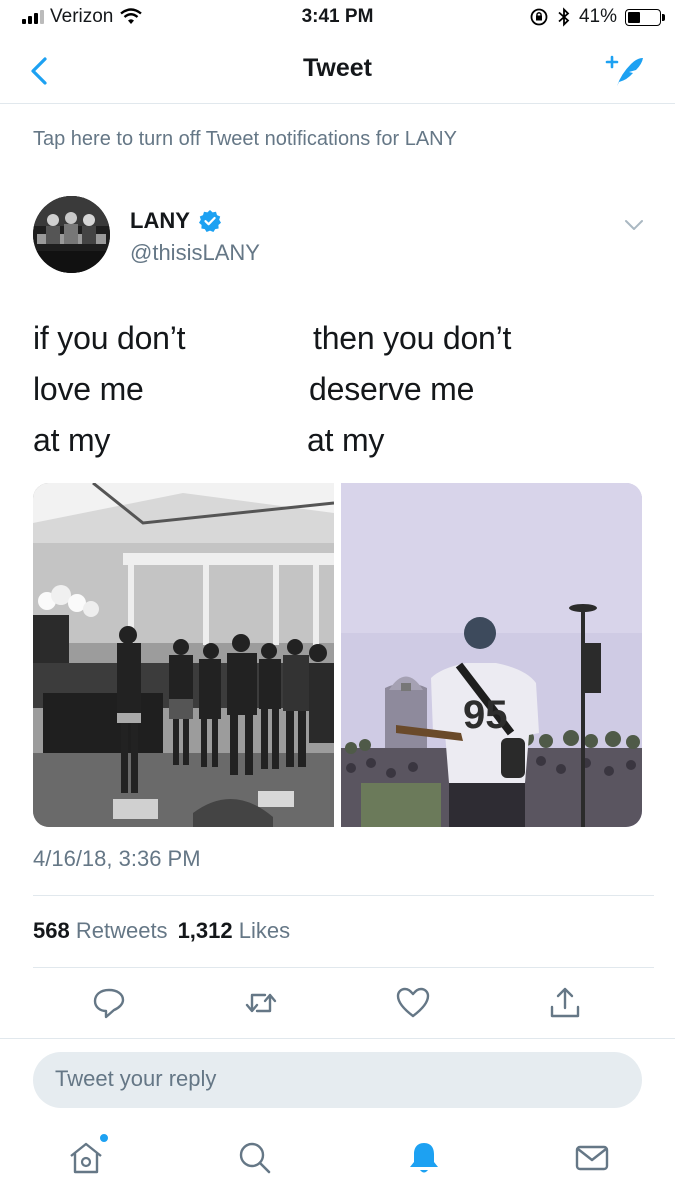 The height and width of the screenshot is (1200, 675). I want to click on retweet-icon, so click(261, 1003).